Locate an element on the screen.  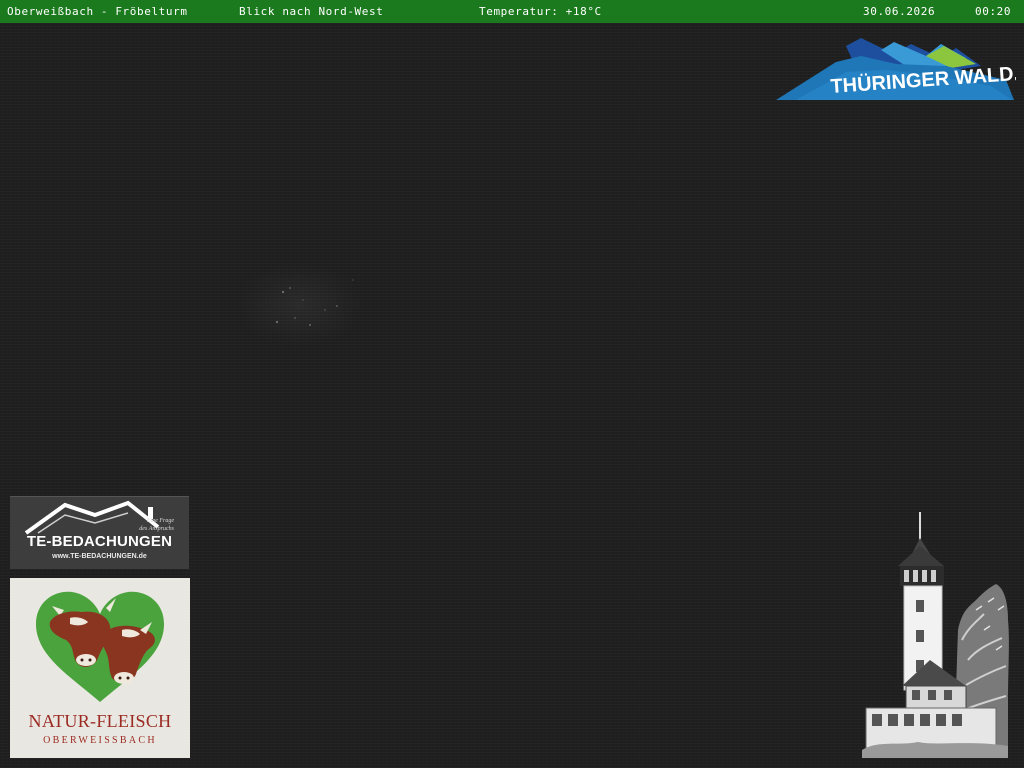
natur-fleisch-logo: NATUR-FLEISCH OBERWEISSBACH is located at coordinates (100, 668).